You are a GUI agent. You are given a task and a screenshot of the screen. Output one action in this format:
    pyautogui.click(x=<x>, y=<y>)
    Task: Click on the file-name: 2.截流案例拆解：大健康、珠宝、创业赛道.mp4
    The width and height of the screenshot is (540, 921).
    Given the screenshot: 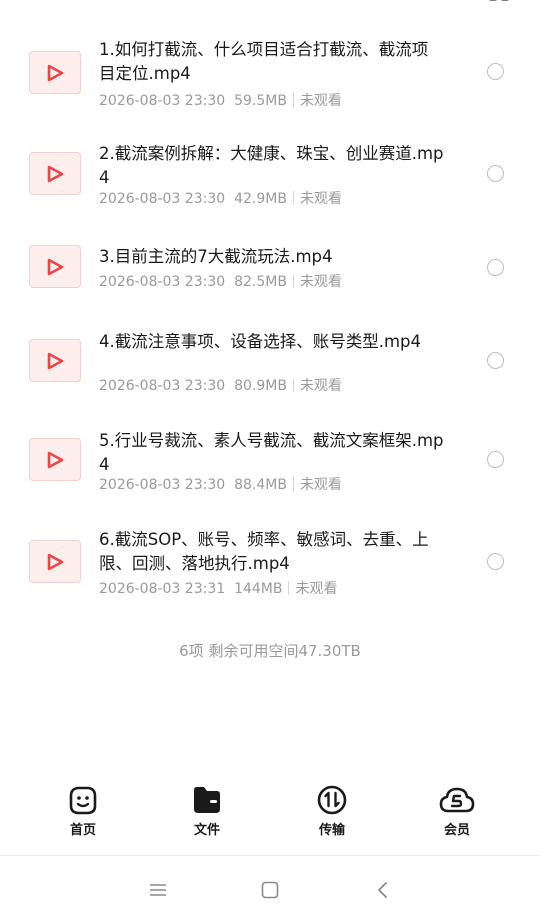 What is the action you would take?
    pyautogui.click(x=271, y=165)
    